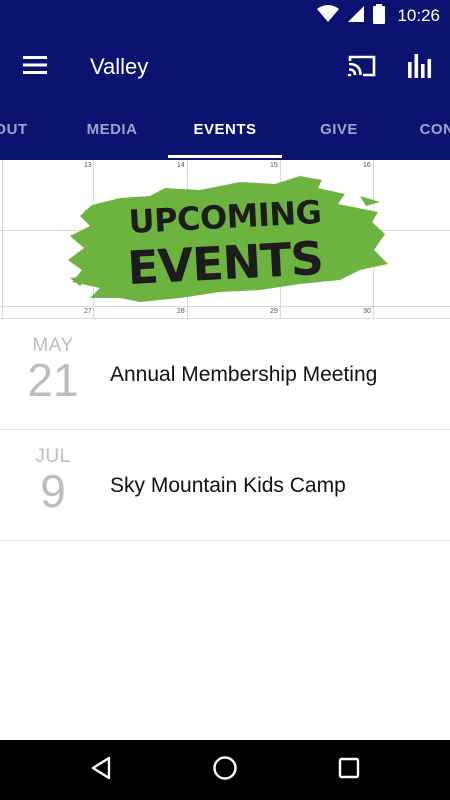  I want to click on analytics-button, so click(420, 68).